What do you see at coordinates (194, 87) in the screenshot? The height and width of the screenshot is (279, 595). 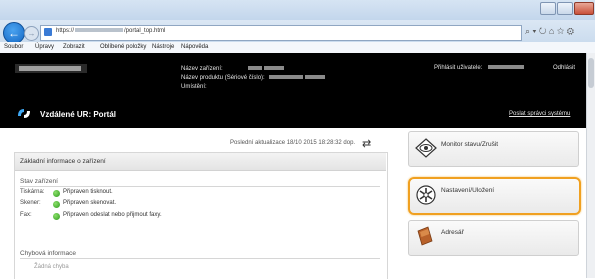 I see `location-row: Umístění:` at bounding box center [194, 87].